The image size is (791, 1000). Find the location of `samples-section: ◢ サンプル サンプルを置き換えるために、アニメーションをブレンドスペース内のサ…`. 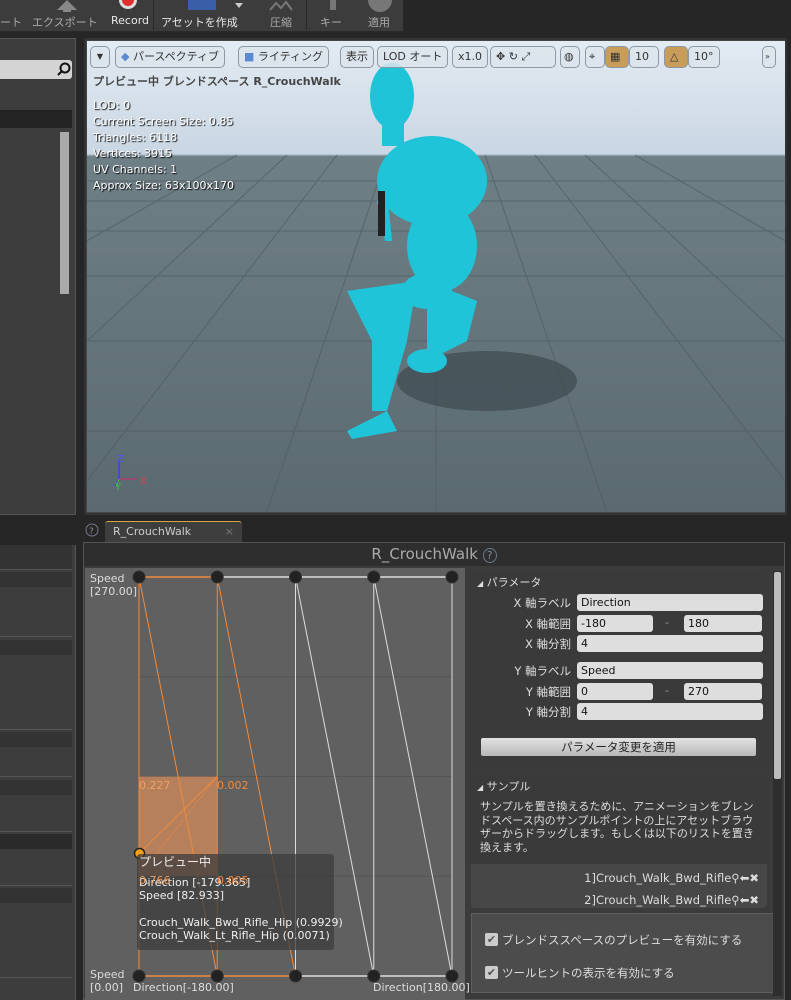

samples-section: ◢ サンプル サンプルを置き換えるために、アニメーションをブレンドスペース内のサ… is located at coordinates (619, 842).